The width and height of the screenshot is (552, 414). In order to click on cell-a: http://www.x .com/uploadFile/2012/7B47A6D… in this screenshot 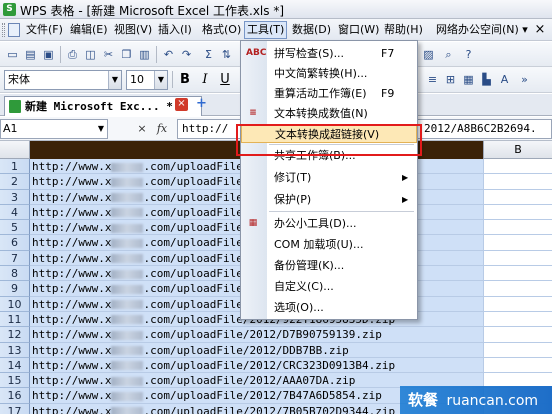, I will do `click(207, 395)`.